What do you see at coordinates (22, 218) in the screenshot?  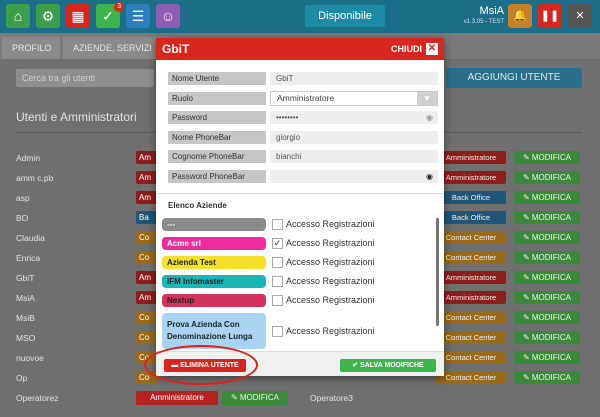 I see `user-row-name: BO` at bounding box center [22, 218].